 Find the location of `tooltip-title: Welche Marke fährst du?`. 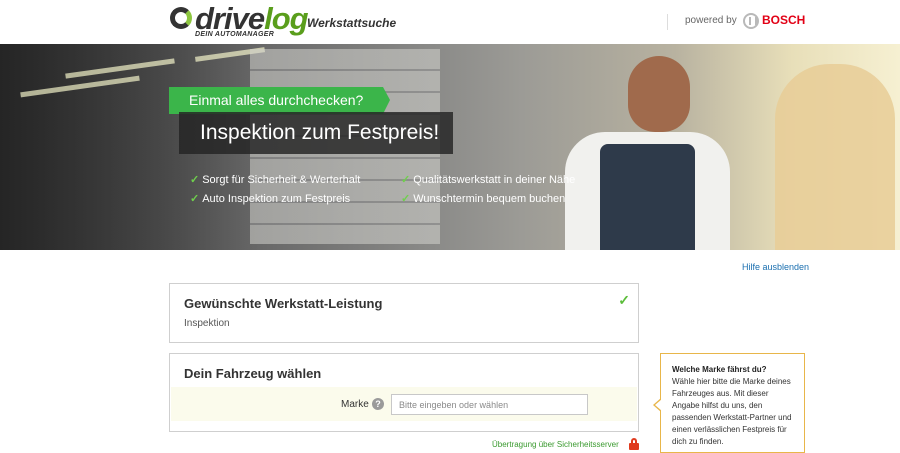

tooltip-title: Welche Marke fährst du? is located at coordinates (719, 369).